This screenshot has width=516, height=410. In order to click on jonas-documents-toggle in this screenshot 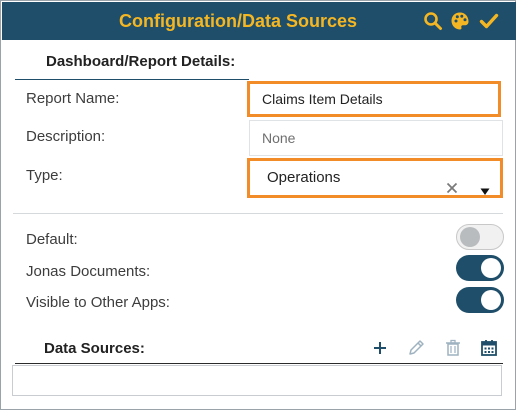, I will do `click(480, 268)`.